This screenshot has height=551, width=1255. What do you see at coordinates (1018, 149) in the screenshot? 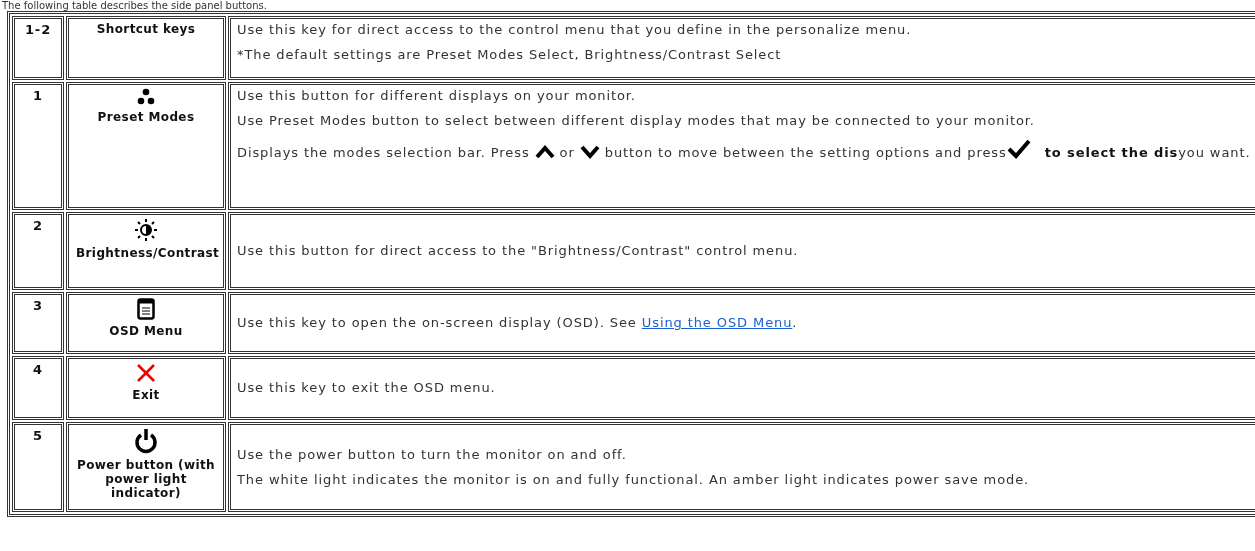
I see `checkmark-icon` at bounding box center [1018, 149].